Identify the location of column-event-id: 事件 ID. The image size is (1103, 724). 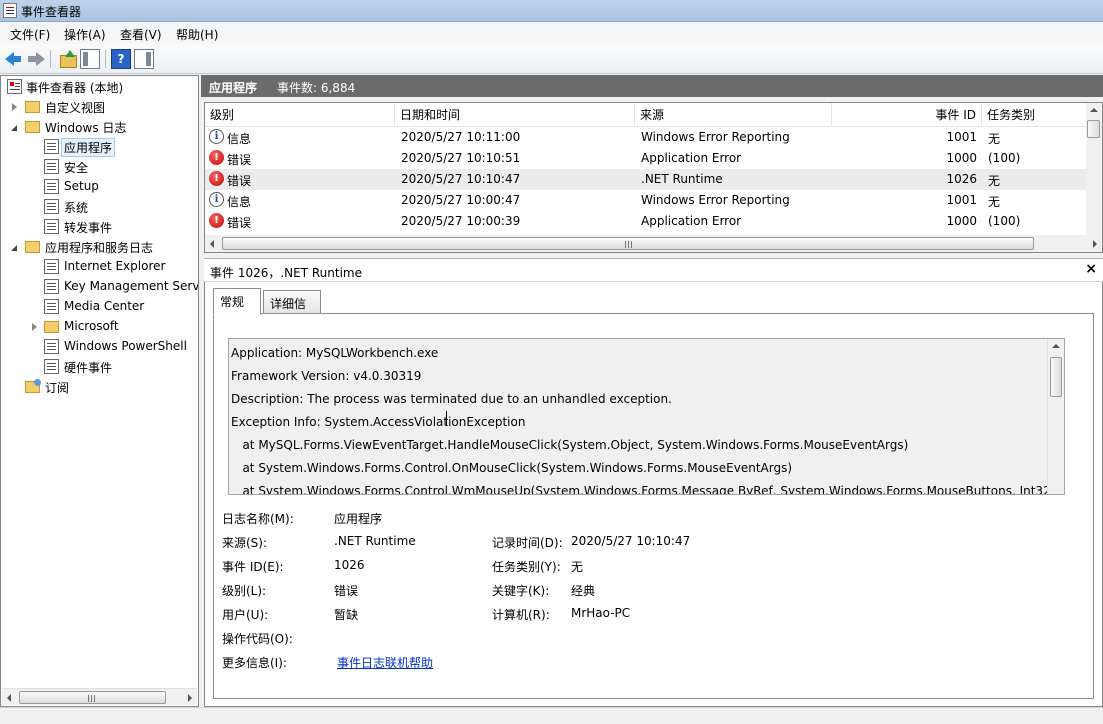
(907, 115).